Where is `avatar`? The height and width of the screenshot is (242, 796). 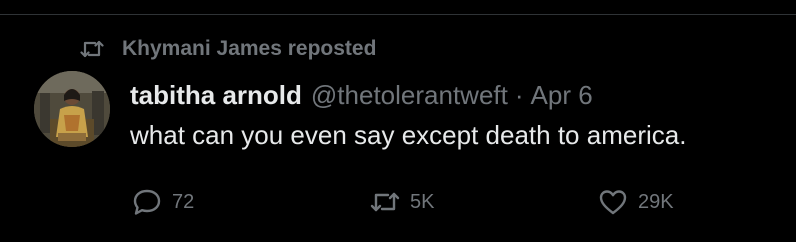
avatar is located at coordinates (72, 109).